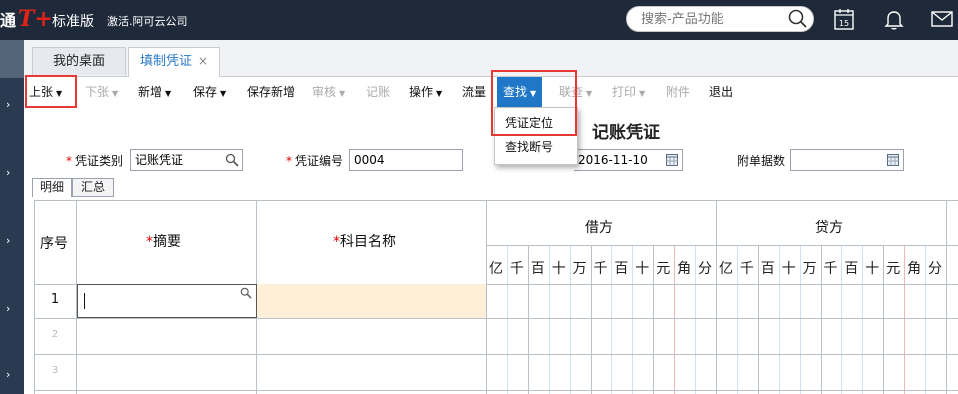  I want to click on voucher-number-field, so click(406, 160).